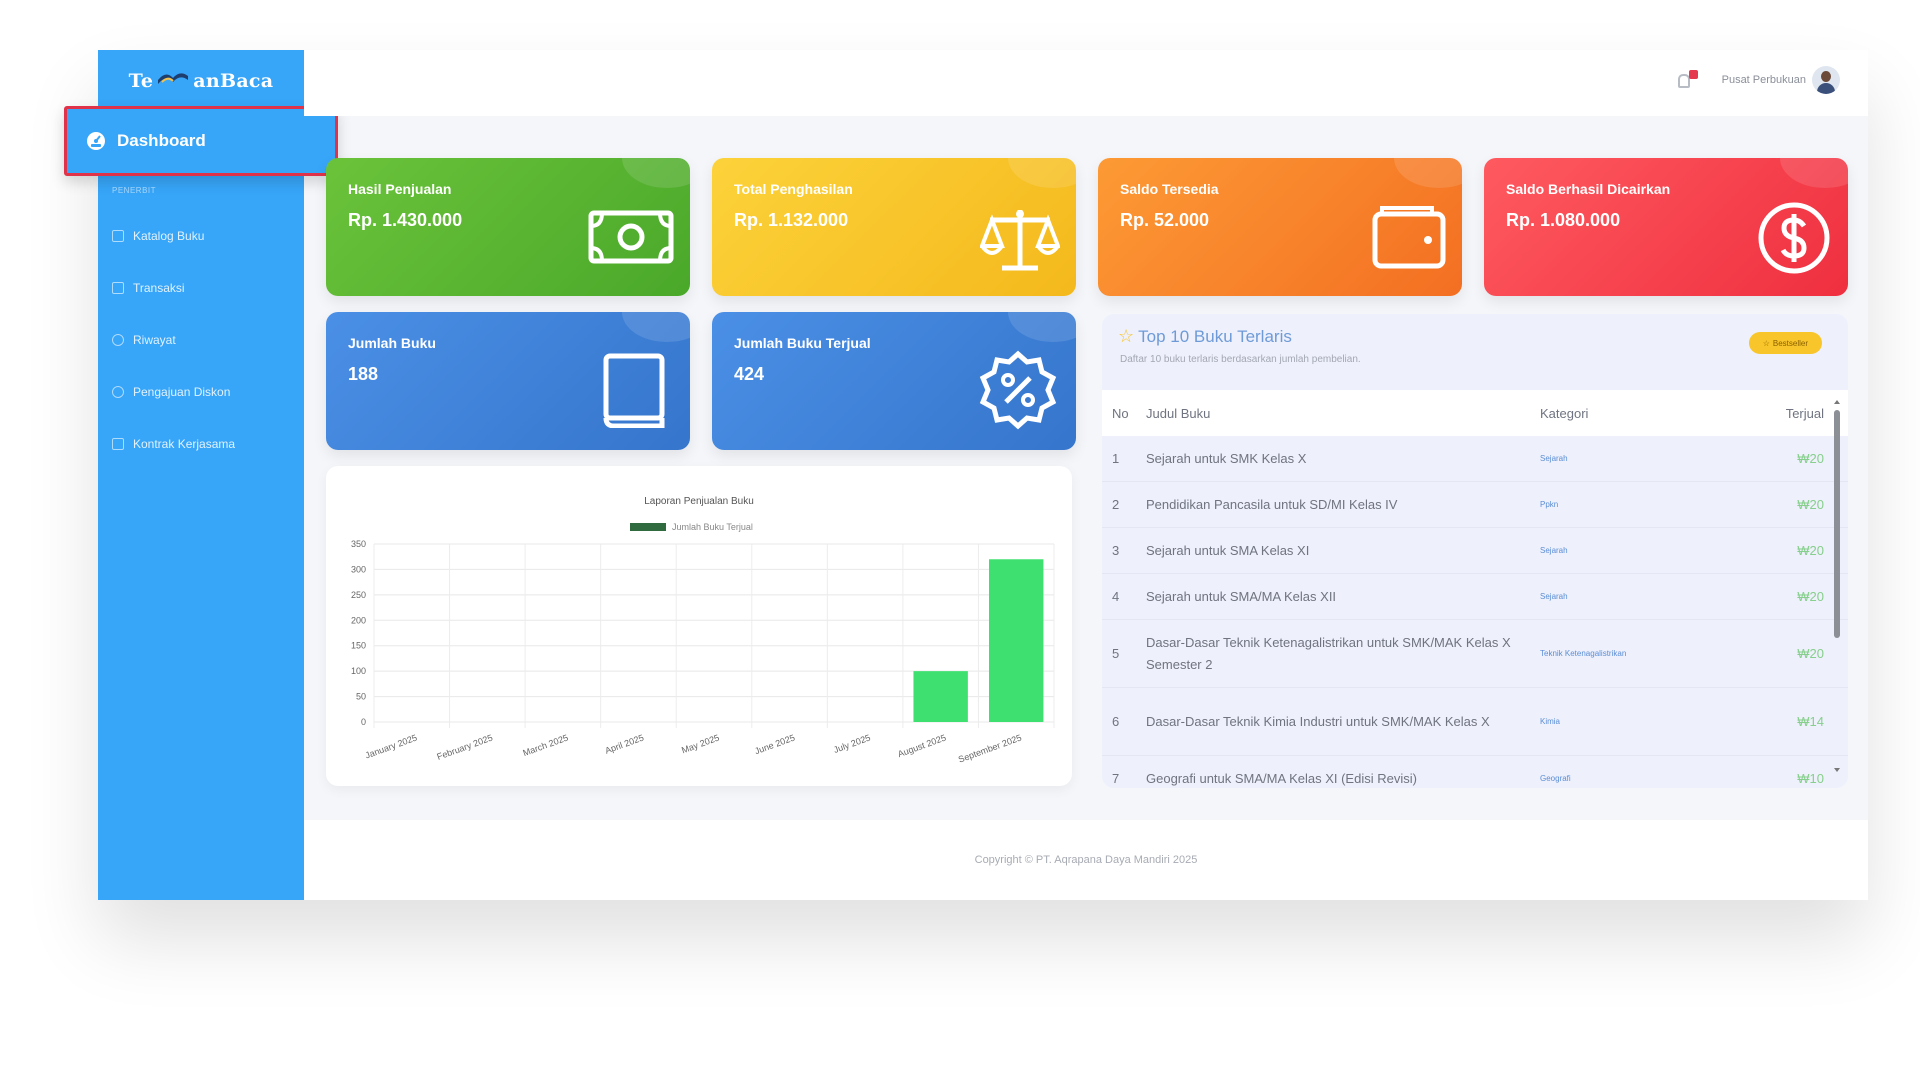 Image resolution: width=1920 pixels, height=1080 pixels. What do you see at coordinates (940, 696) in the screenshot?
I see `bar` at bounding box center [940, 696].